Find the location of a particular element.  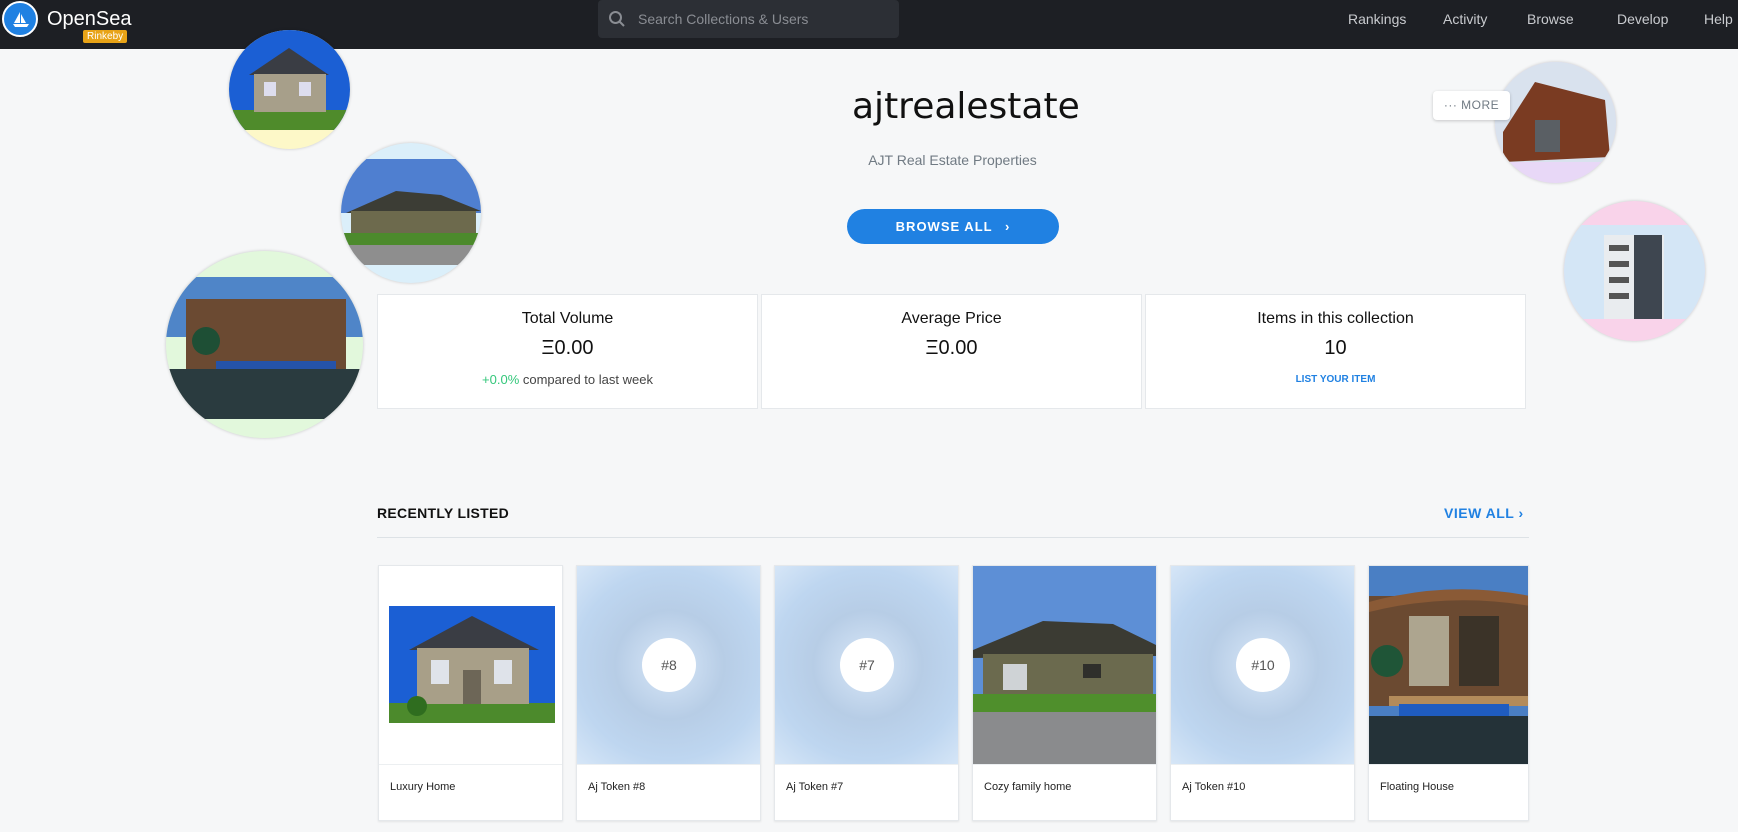

search-box is located at coordinates (748, 19).